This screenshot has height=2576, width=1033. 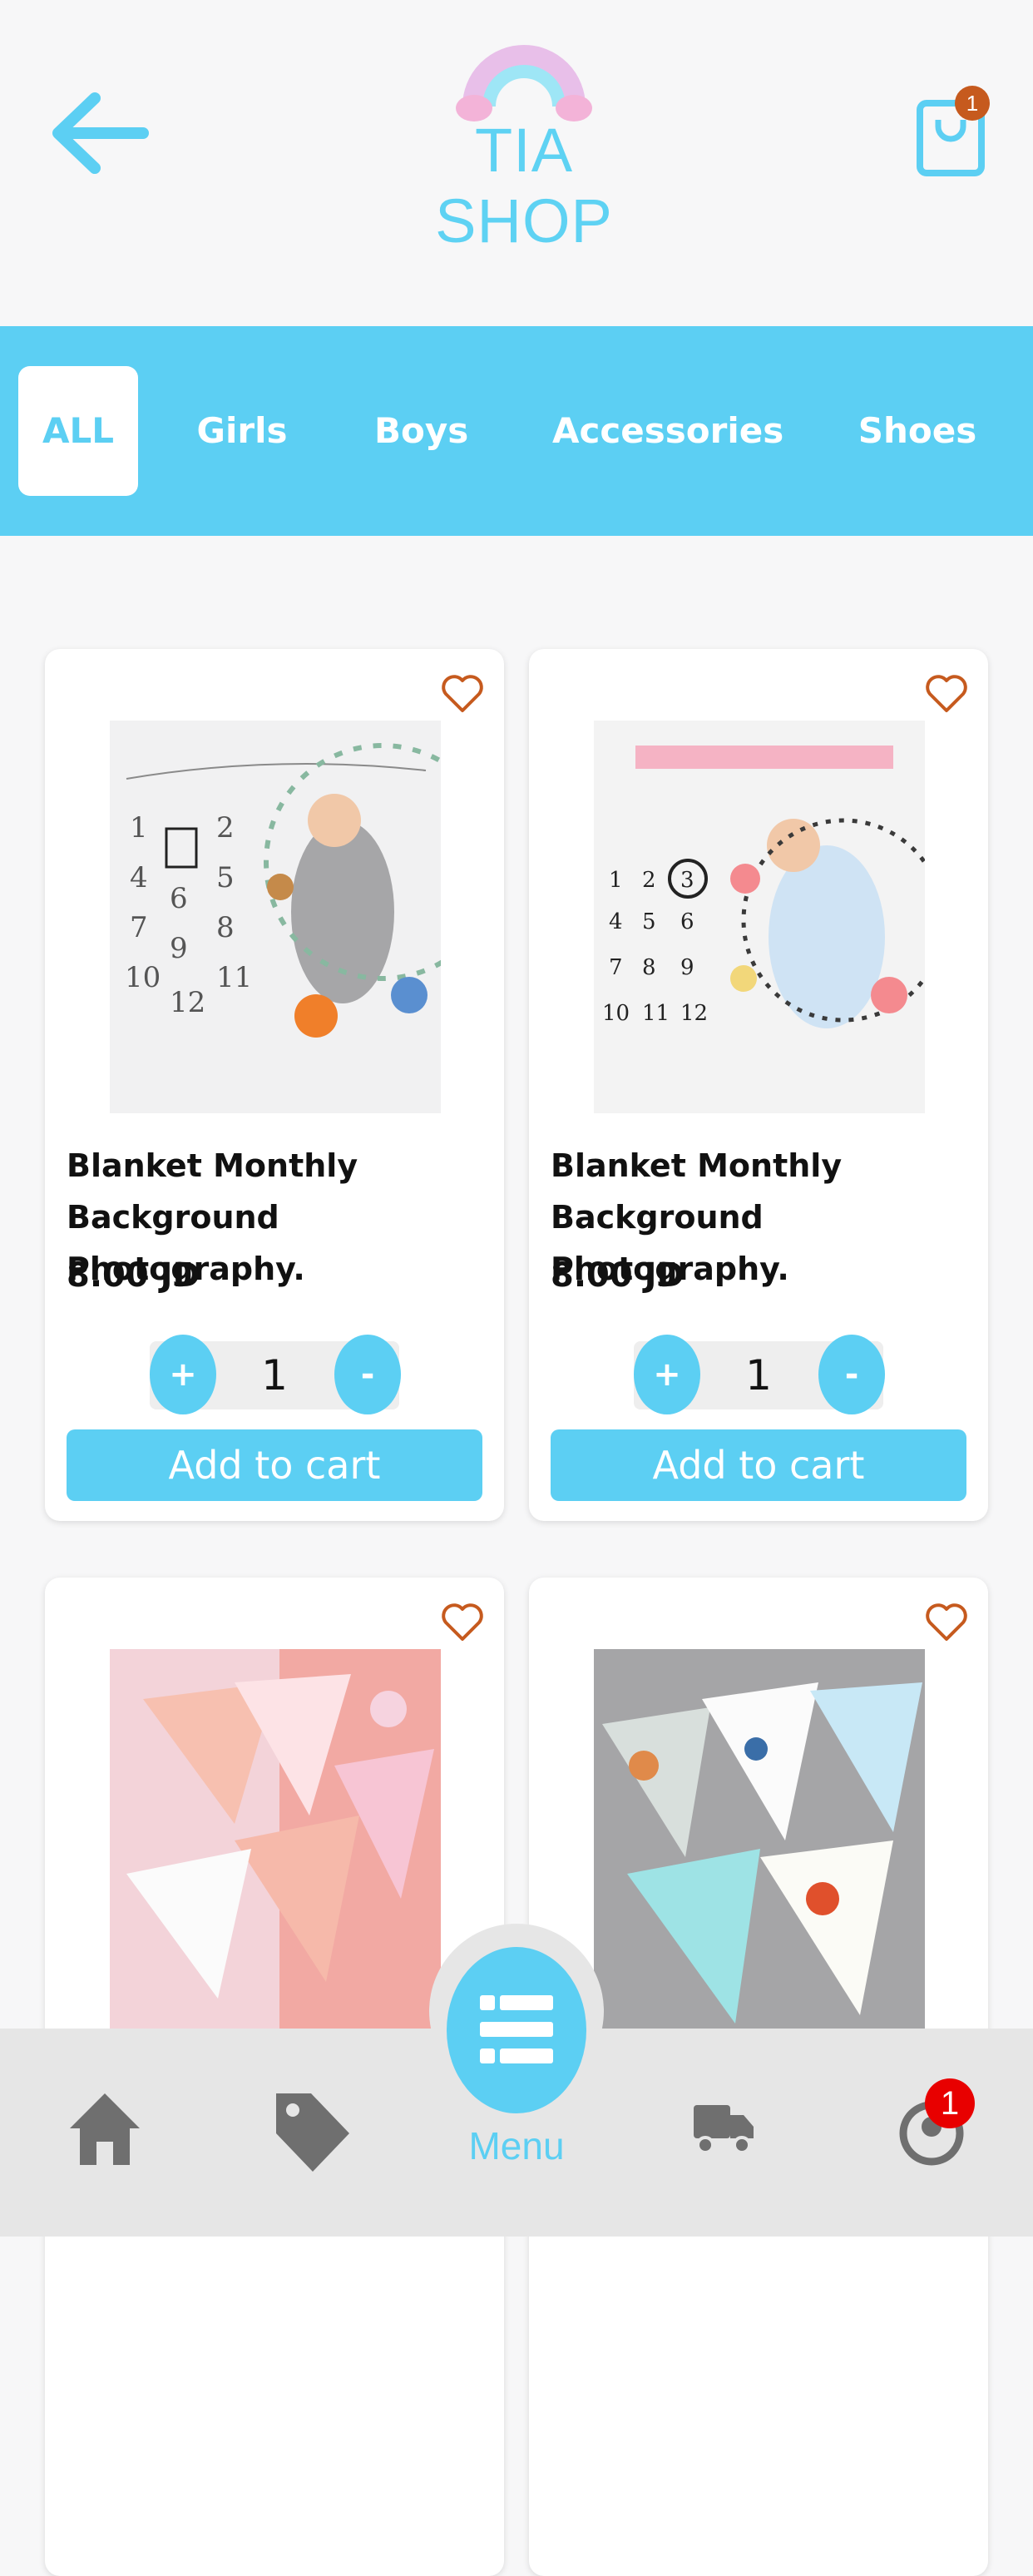 What do you see at coordinates (105, 2128) in the screenshot?
I see `home-icon` at bounding box center [105, 2128].